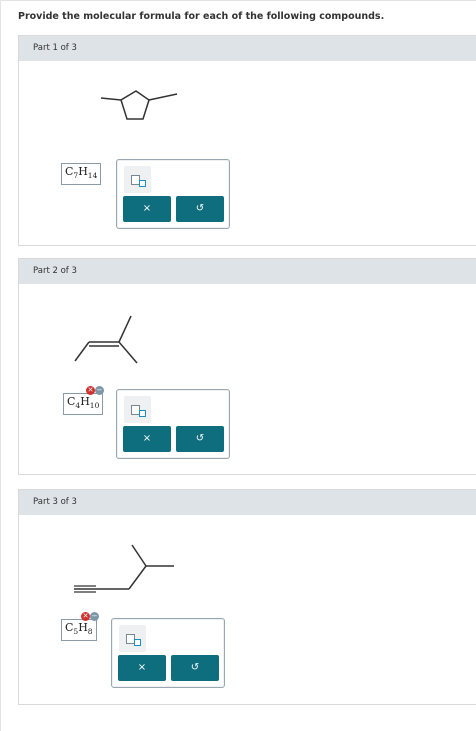 The width and height of the screenshot is (476, 731). Describe the element at coordinates (94, 406) in the screenshot. I see `hydrogen-count: 10` at that location.